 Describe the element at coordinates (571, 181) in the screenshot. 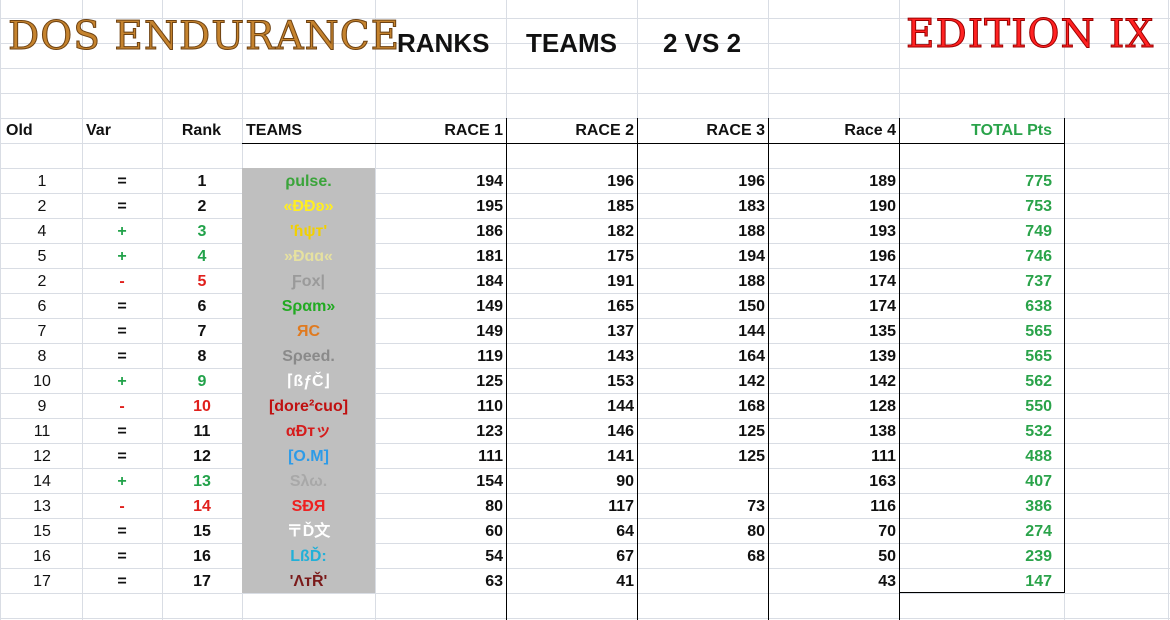

I see `cell-race2: 196` at that location.